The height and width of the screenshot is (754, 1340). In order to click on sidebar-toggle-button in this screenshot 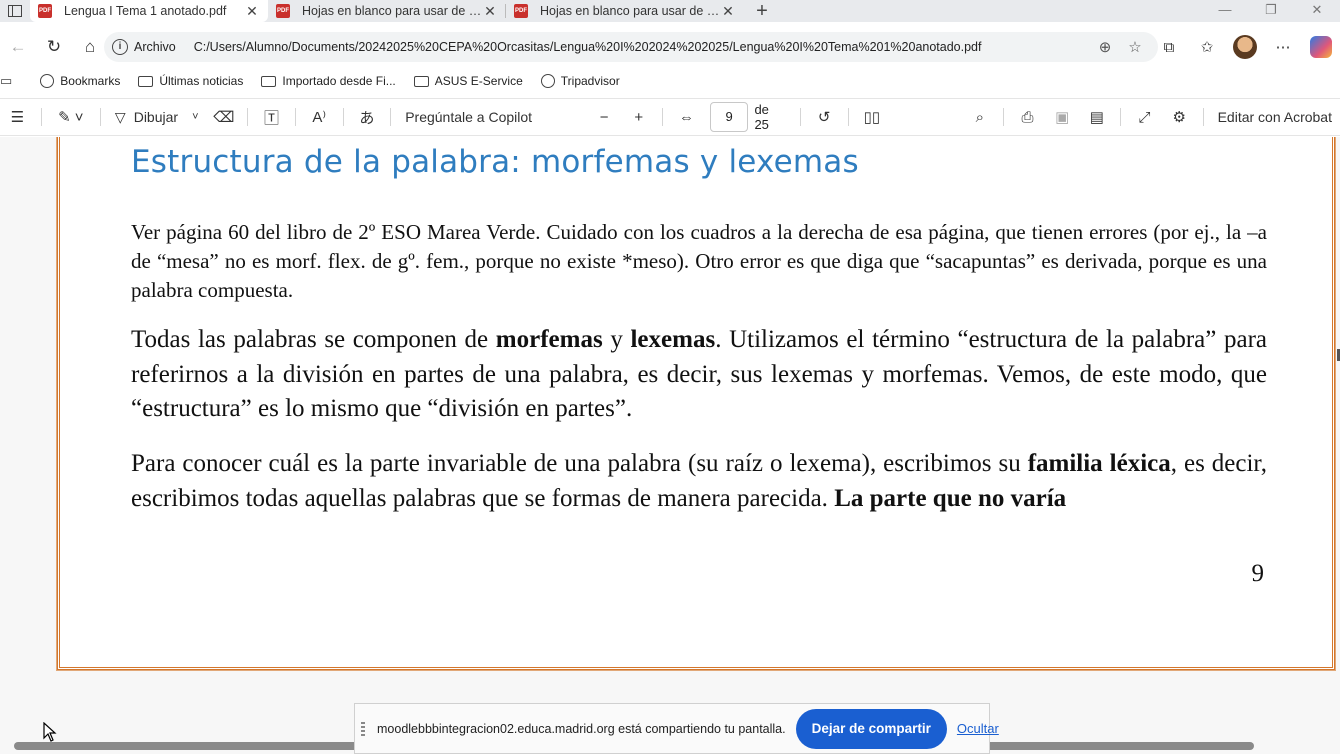, I will do `click(15, 11)`.